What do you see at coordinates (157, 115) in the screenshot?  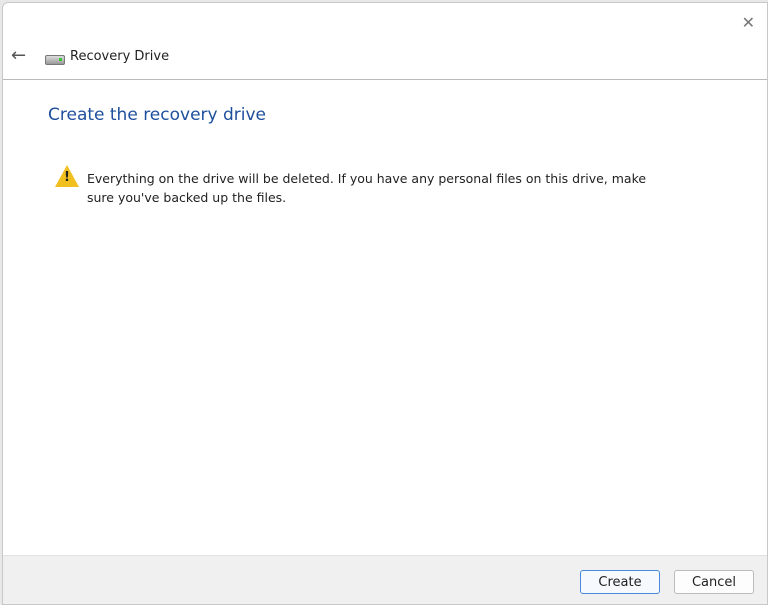 I see `page-title: Create the recovery drive` at bounding box center [157, 115].